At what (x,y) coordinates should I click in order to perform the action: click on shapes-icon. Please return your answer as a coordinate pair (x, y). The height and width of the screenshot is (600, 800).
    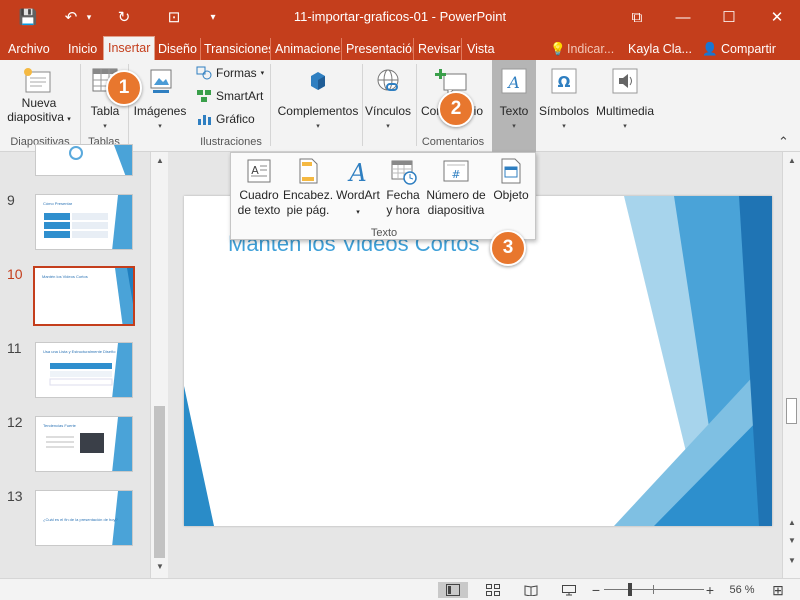
    Looking at the image, I should click on (204, 73).